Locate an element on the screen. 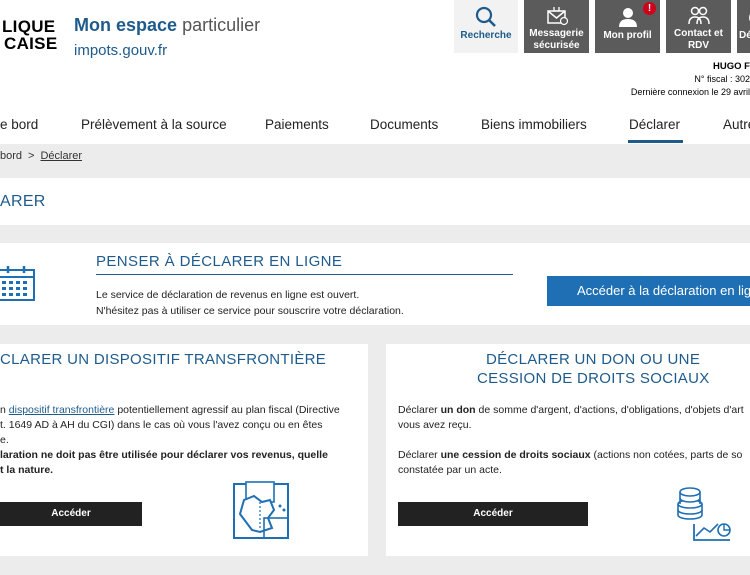  breadcrumb-parent: bord is located at coordinates (11, 156).